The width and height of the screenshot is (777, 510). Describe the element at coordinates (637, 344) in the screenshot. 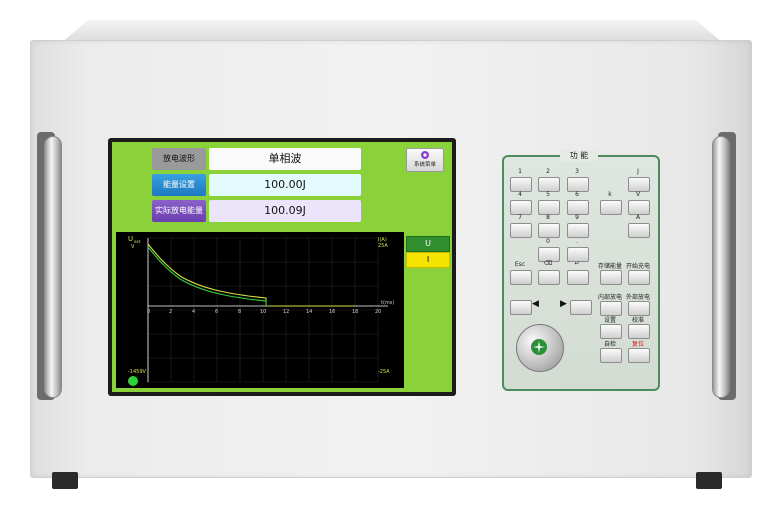

I see `key-reset-label: 复位` at that location.